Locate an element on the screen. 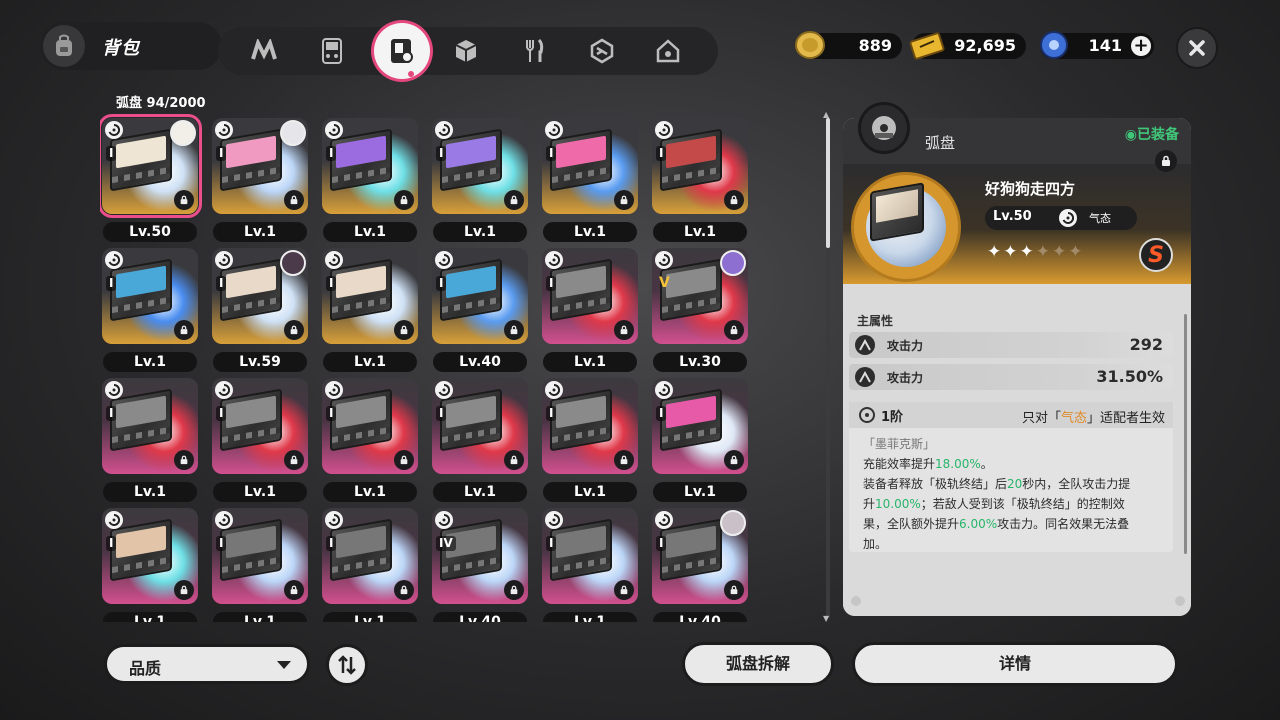 Image resolution: width=1280 pixels, height=720 pixels. disc-item: I Lv.59 is located at coordinates (260, 311).